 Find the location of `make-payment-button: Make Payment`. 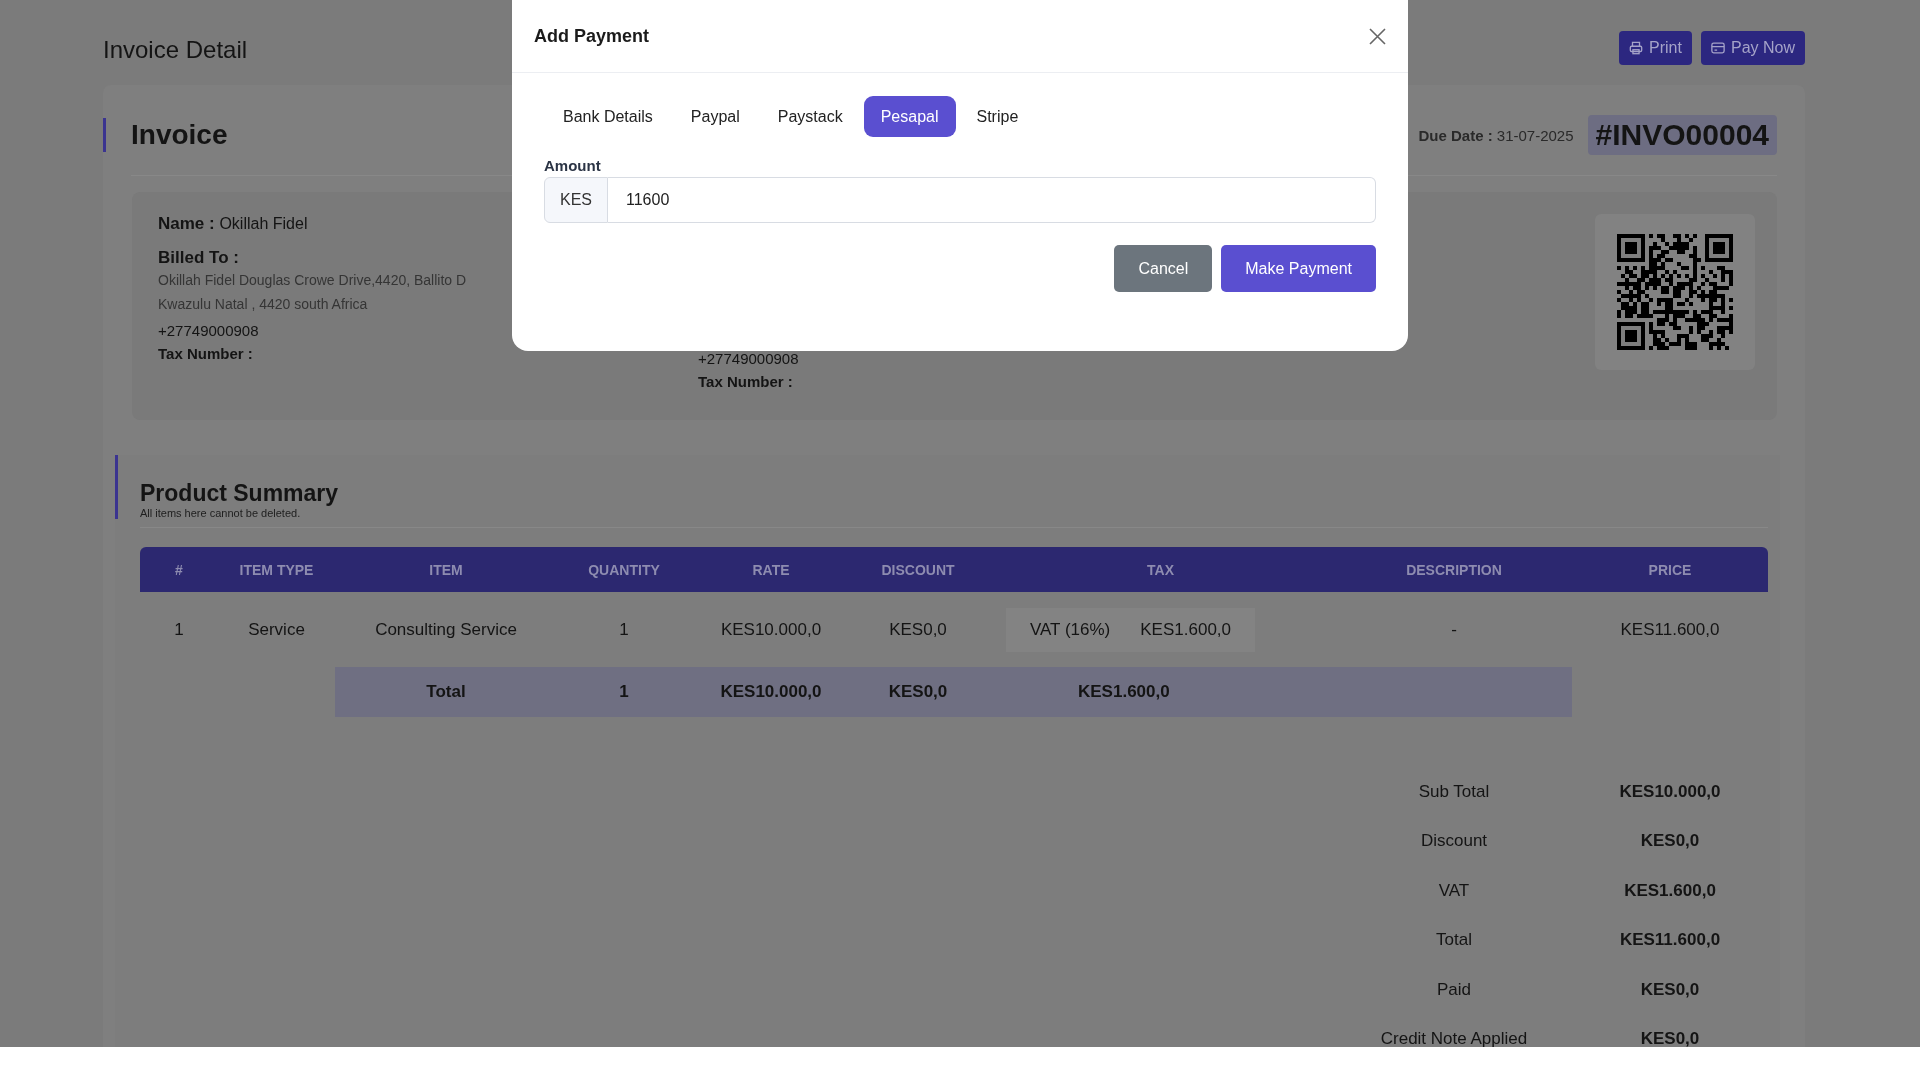

make-payment-button: Make Payment is located at coordinates (1298, 268).